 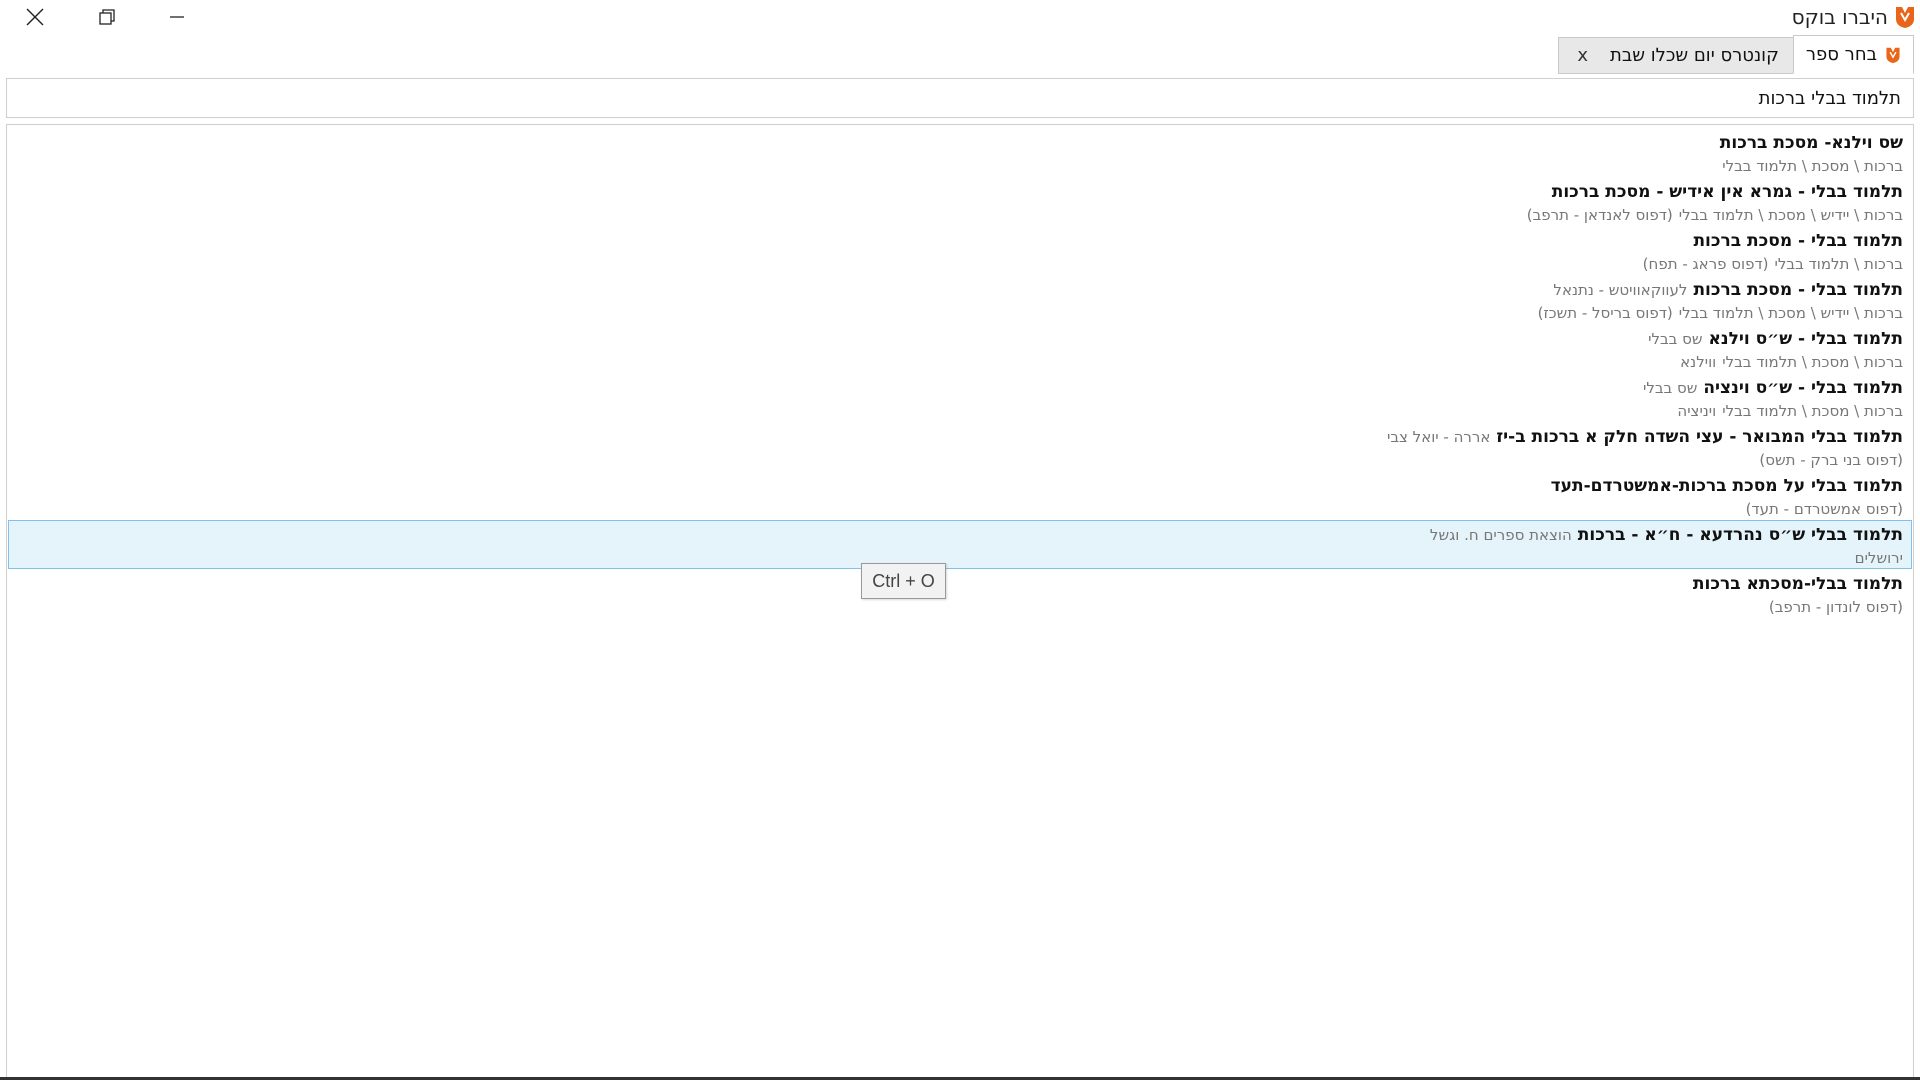 I want to click on result-meta-line: ברכות \ מסכת \ תלמוד בבלי ווילנא, so click(x=960, y=362).